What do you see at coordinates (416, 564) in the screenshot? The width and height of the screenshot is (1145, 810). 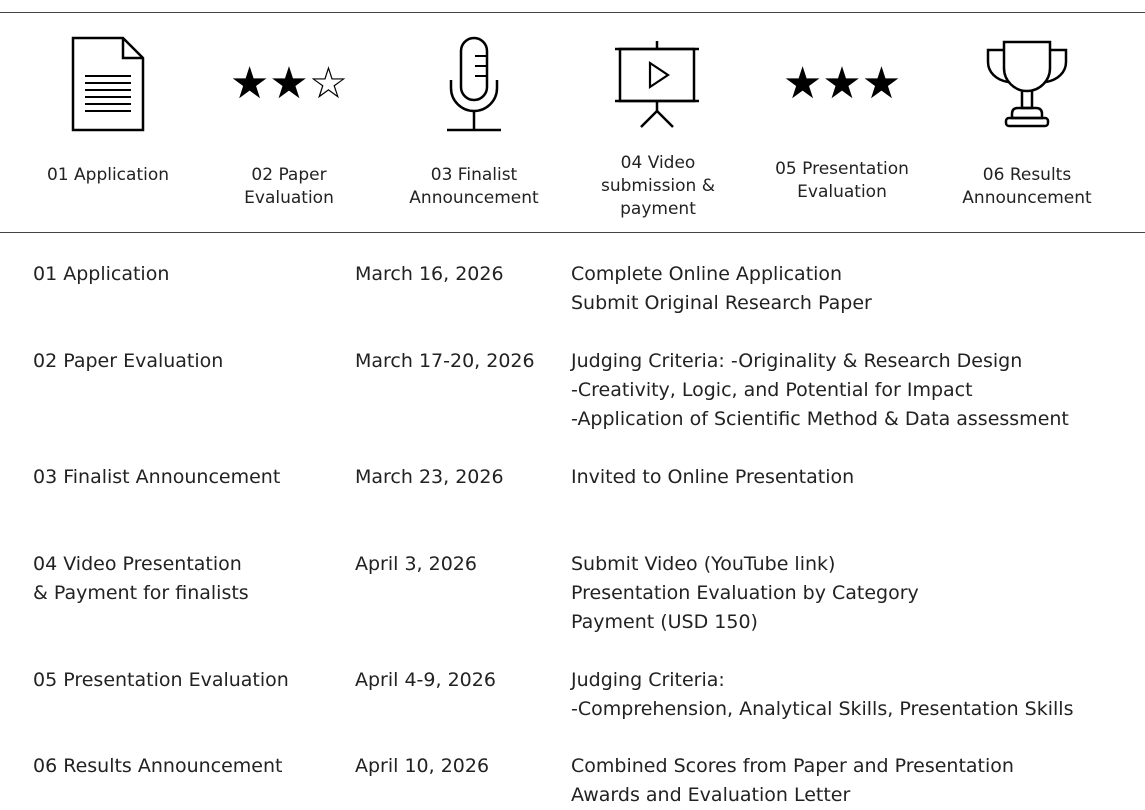 I see `stage-date: April 3, 2026` at bounding box center [416, 564].